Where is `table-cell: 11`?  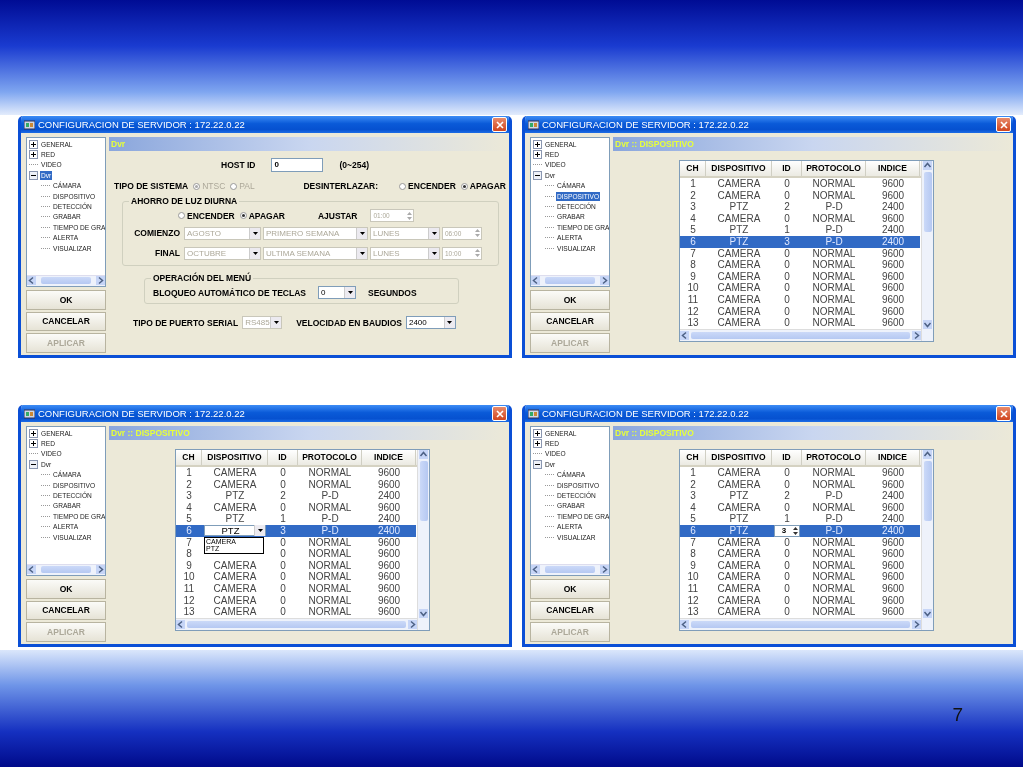
table-cell: 11 is located at coordinates (189, 588).